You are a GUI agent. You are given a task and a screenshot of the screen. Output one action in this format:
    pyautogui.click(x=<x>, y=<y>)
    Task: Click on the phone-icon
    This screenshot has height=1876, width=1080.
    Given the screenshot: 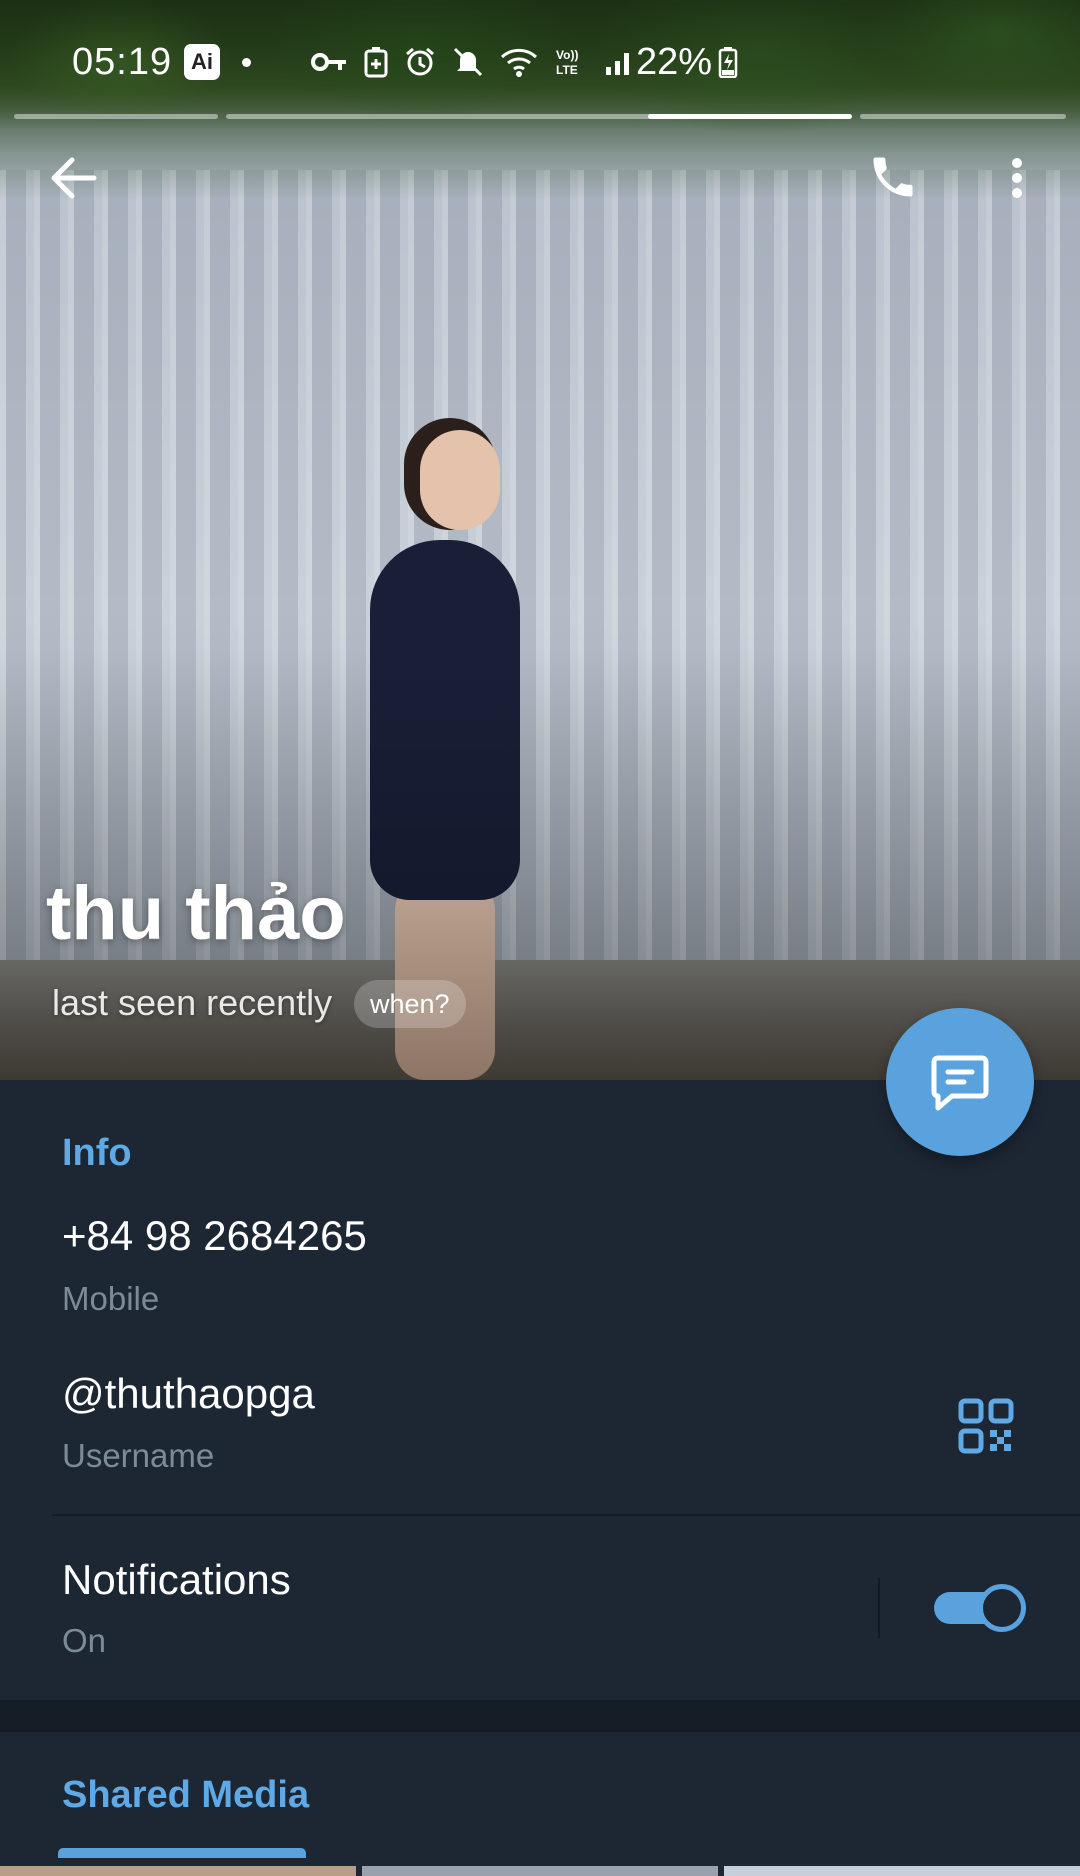 What is the action you would take?
    pyautogui.click(x=893, y=177)
    